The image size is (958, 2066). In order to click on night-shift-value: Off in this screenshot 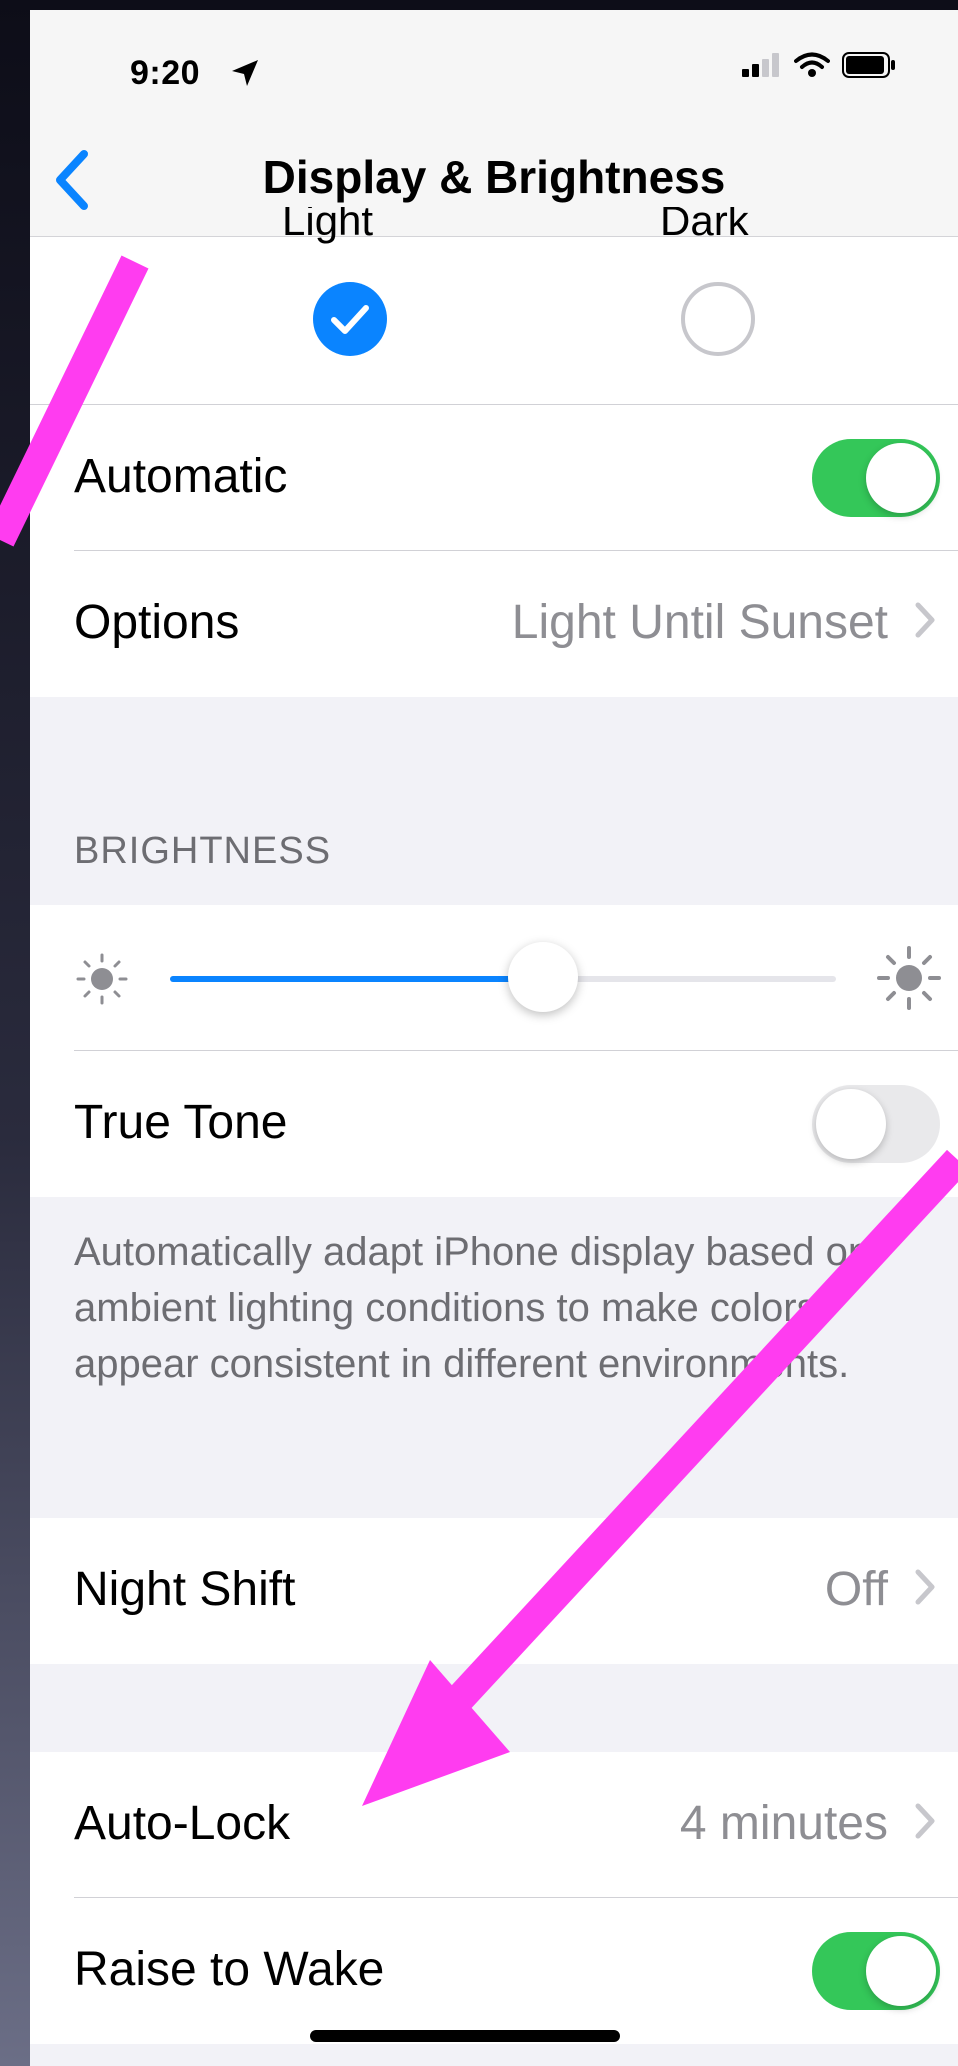, I will do `click(856, 1589)`.